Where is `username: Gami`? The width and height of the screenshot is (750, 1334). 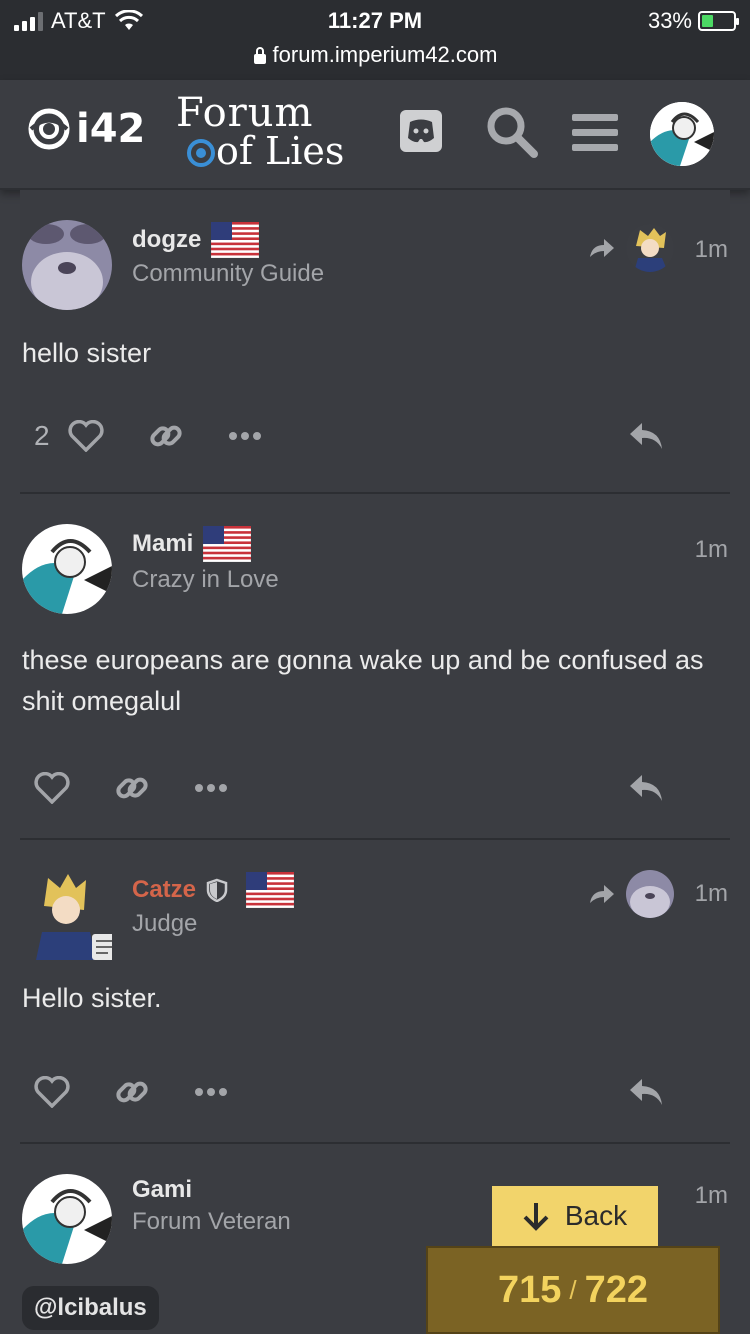
username: Gami is located at coordinates (162, 1190).